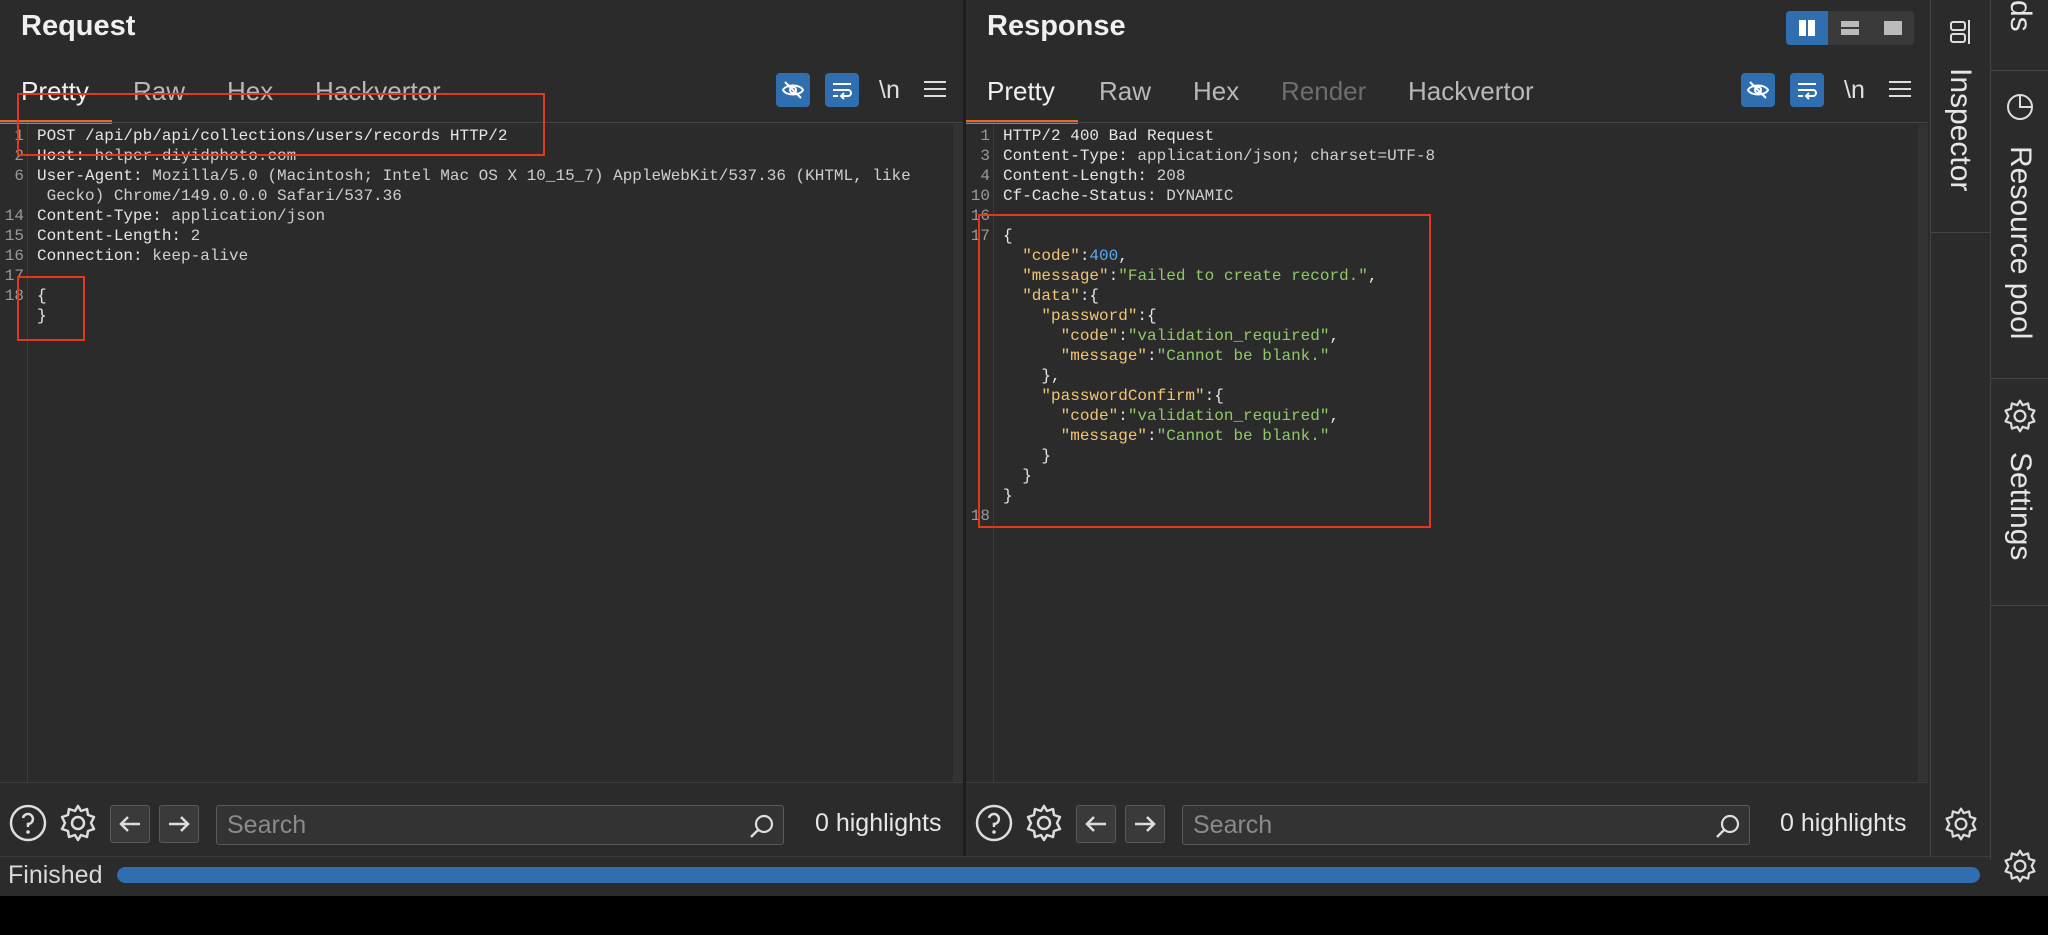 This screenshot has height=935, width=2048. What do you see at coordinates (2020, 866) in the screenshot?
I see `global-settings-gear-icon` at bounding box center [2020, 866].